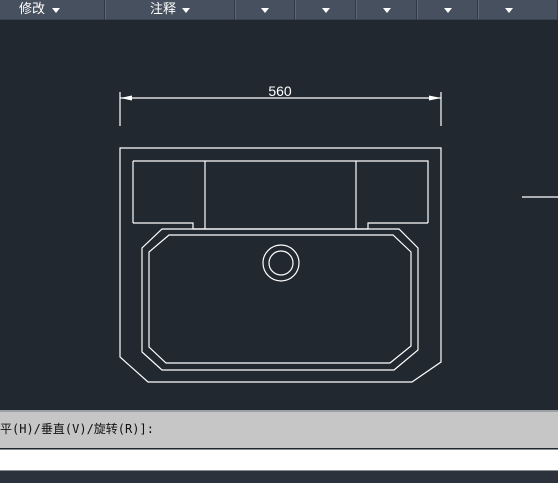 The height and width of the screenshot is (483, 558). I want to click on modify-panel-label: 修改, so click(32, 9).